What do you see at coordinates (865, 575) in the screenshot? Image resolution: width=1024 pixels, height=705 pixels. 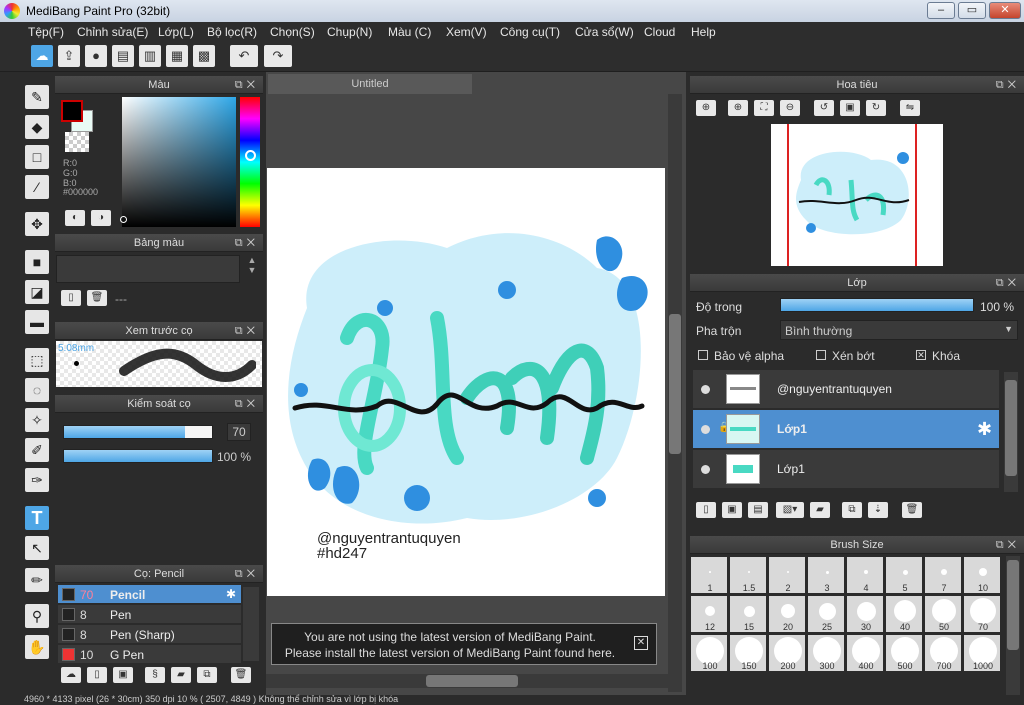 I see `brush-size-cell: 4` at bounding box center [865, 575].